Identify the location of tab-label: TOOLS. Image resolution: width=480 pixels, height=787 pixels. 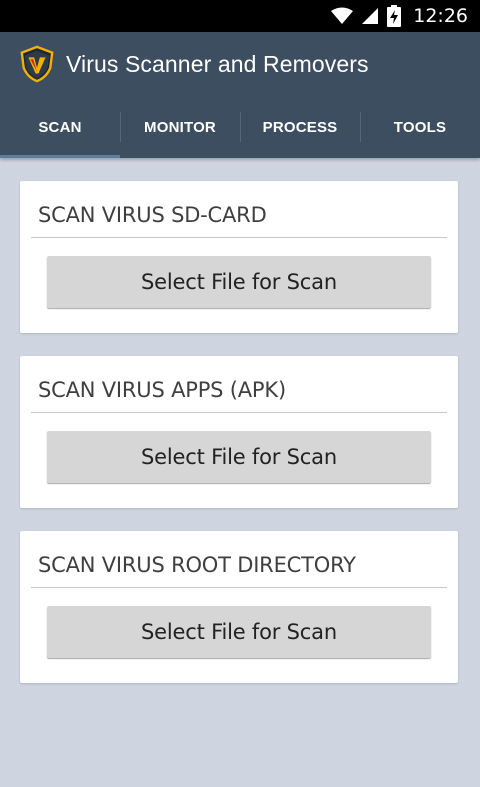
(420, 127).